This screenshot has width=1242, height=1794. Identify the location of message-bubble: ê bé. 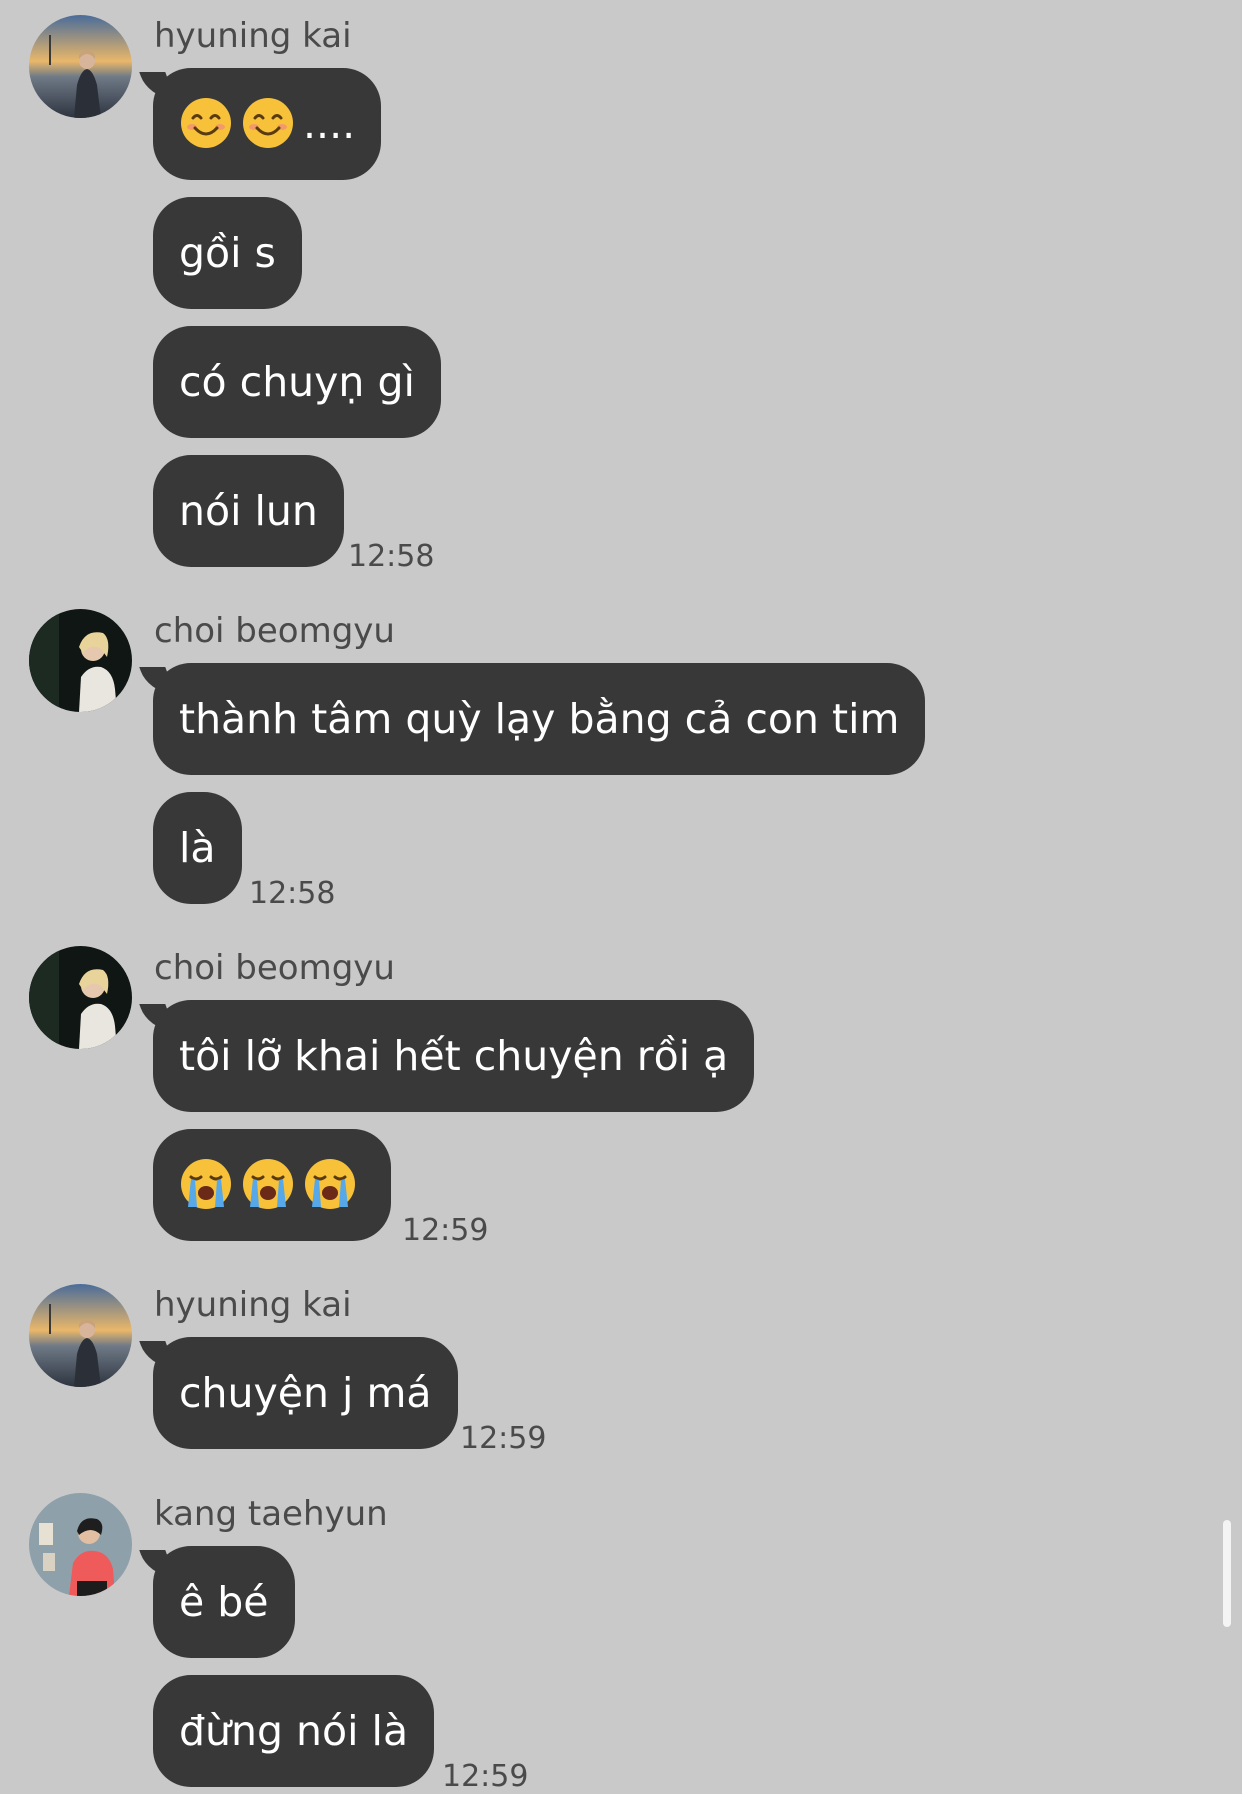
(224, 1602).